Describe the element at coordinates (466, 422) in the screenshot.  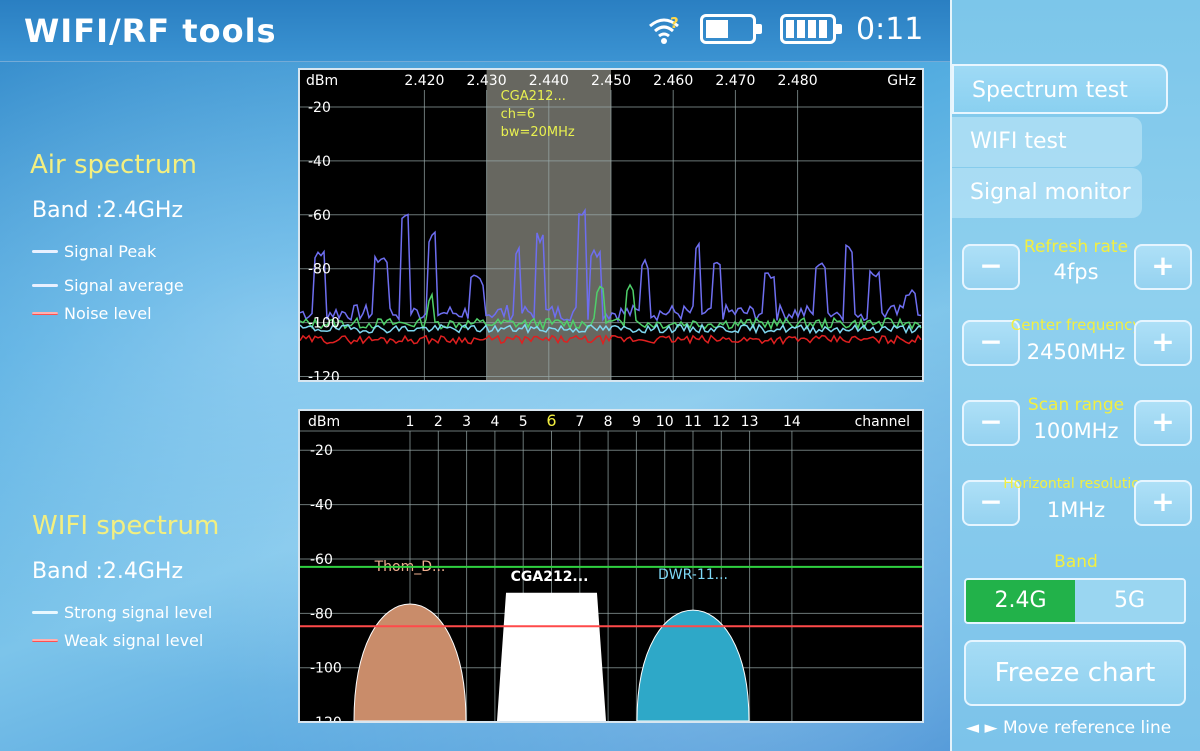
I see `x-tick-label: 3` at that location.